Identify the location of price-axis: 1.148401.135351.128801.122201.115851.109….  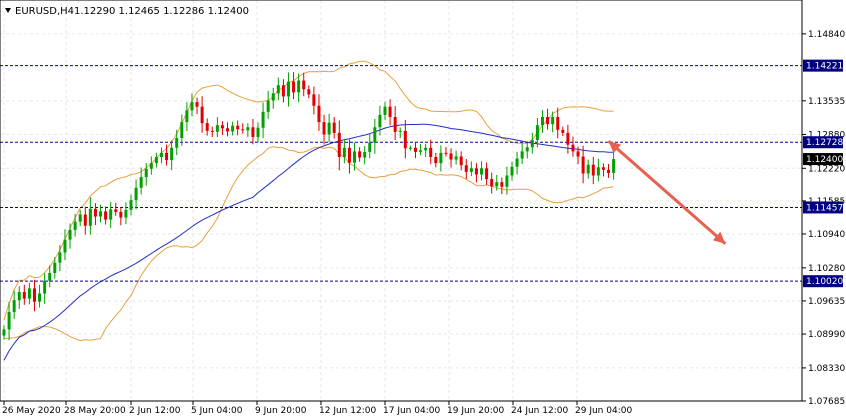
(823, 218).